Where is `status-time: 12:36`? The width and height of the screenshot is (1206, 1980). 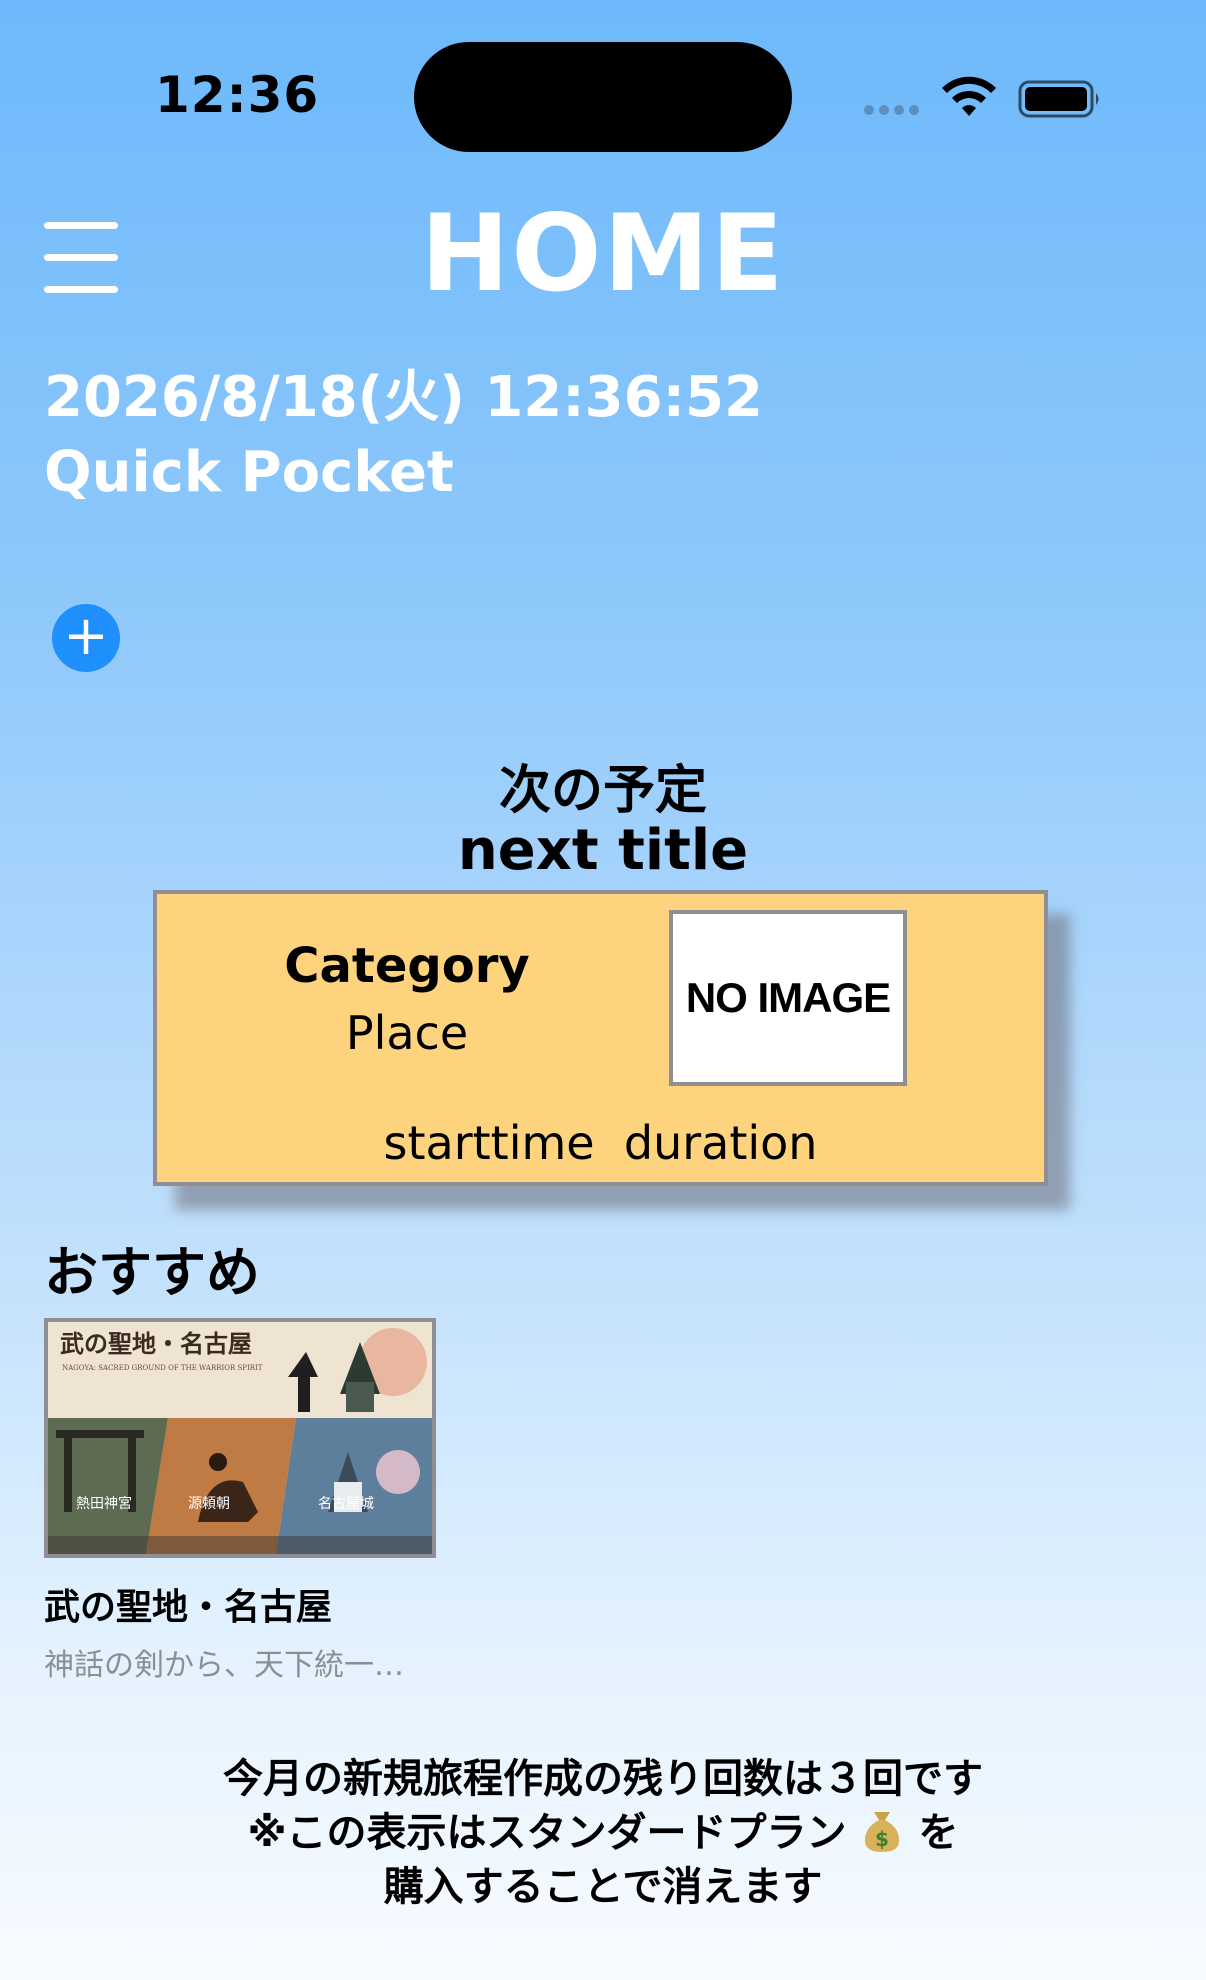 status-time: 12:36 is located at coordinates (237, 95).